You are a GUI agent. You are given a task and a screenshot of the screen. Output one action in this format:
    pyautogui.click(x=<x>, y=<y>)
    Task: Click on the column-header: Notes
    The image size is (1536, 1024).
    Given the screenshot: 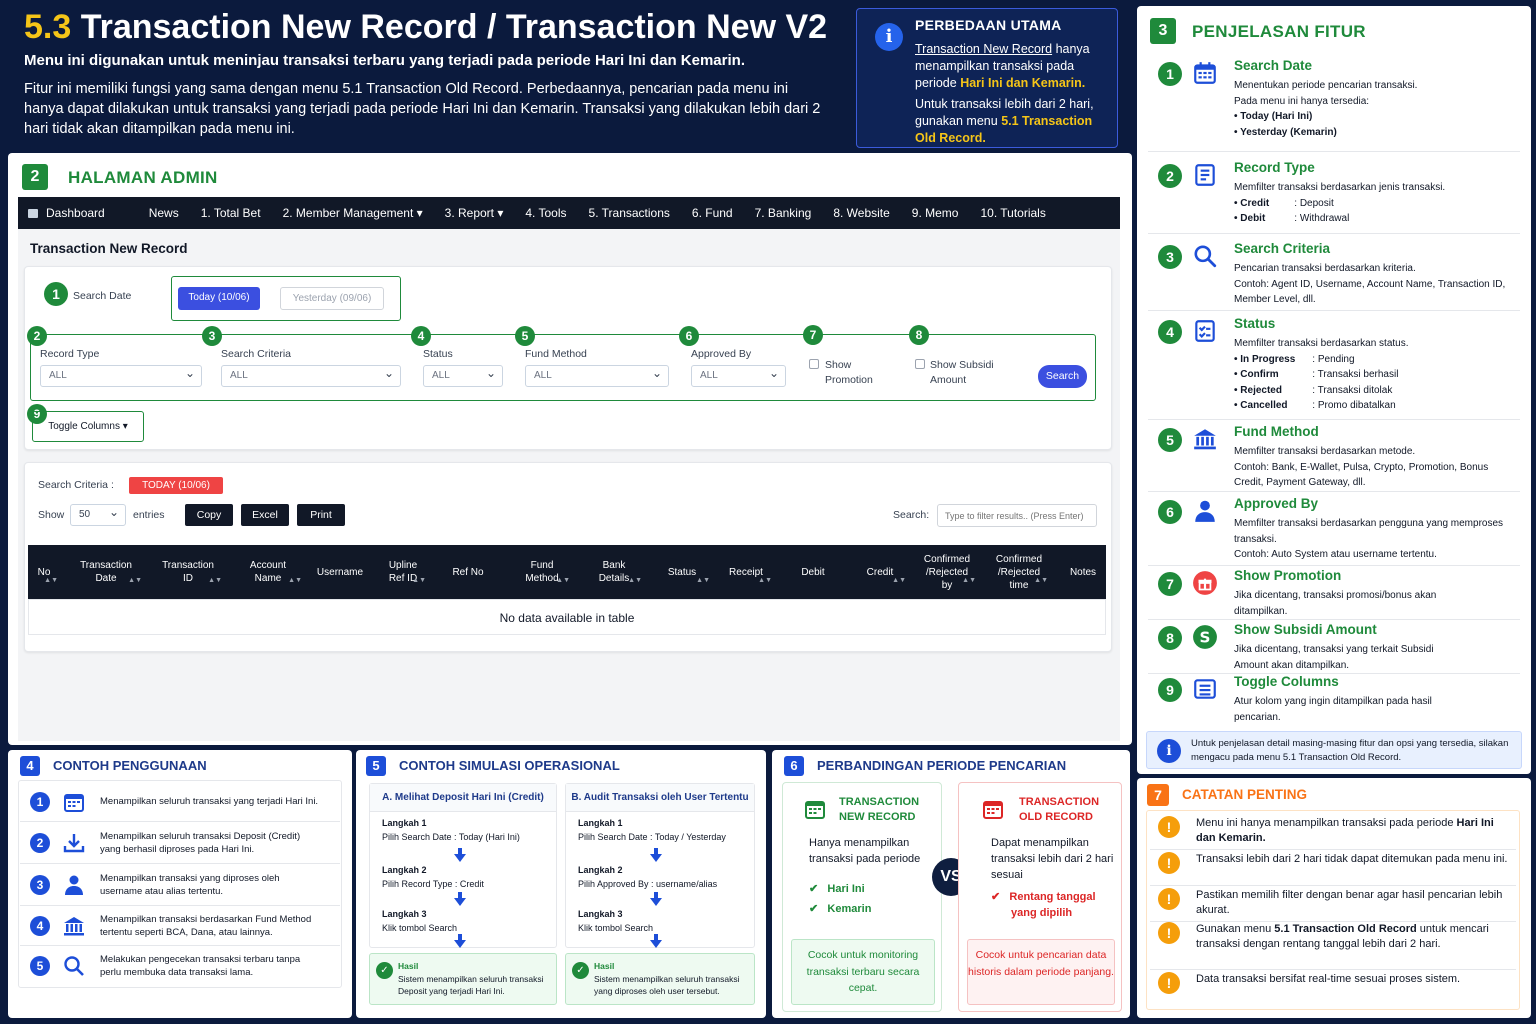 What is the action you would take?
    pyautogui.click(x=1083, y=572)
    